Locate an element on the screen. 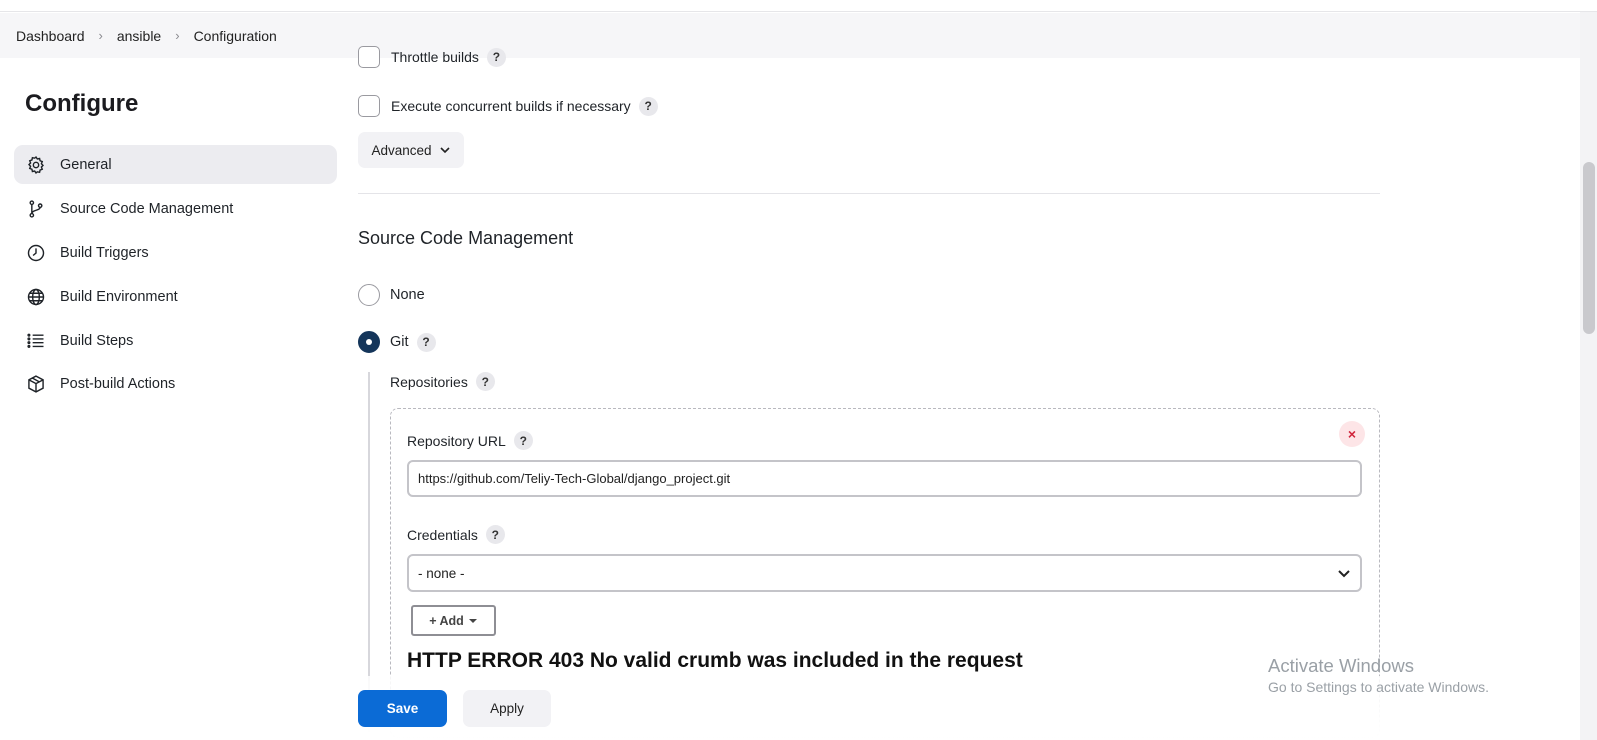 This screenshot has height=740, width=1597. breadcrumb-configuration: Configuration is located at coordinates (235, 36).